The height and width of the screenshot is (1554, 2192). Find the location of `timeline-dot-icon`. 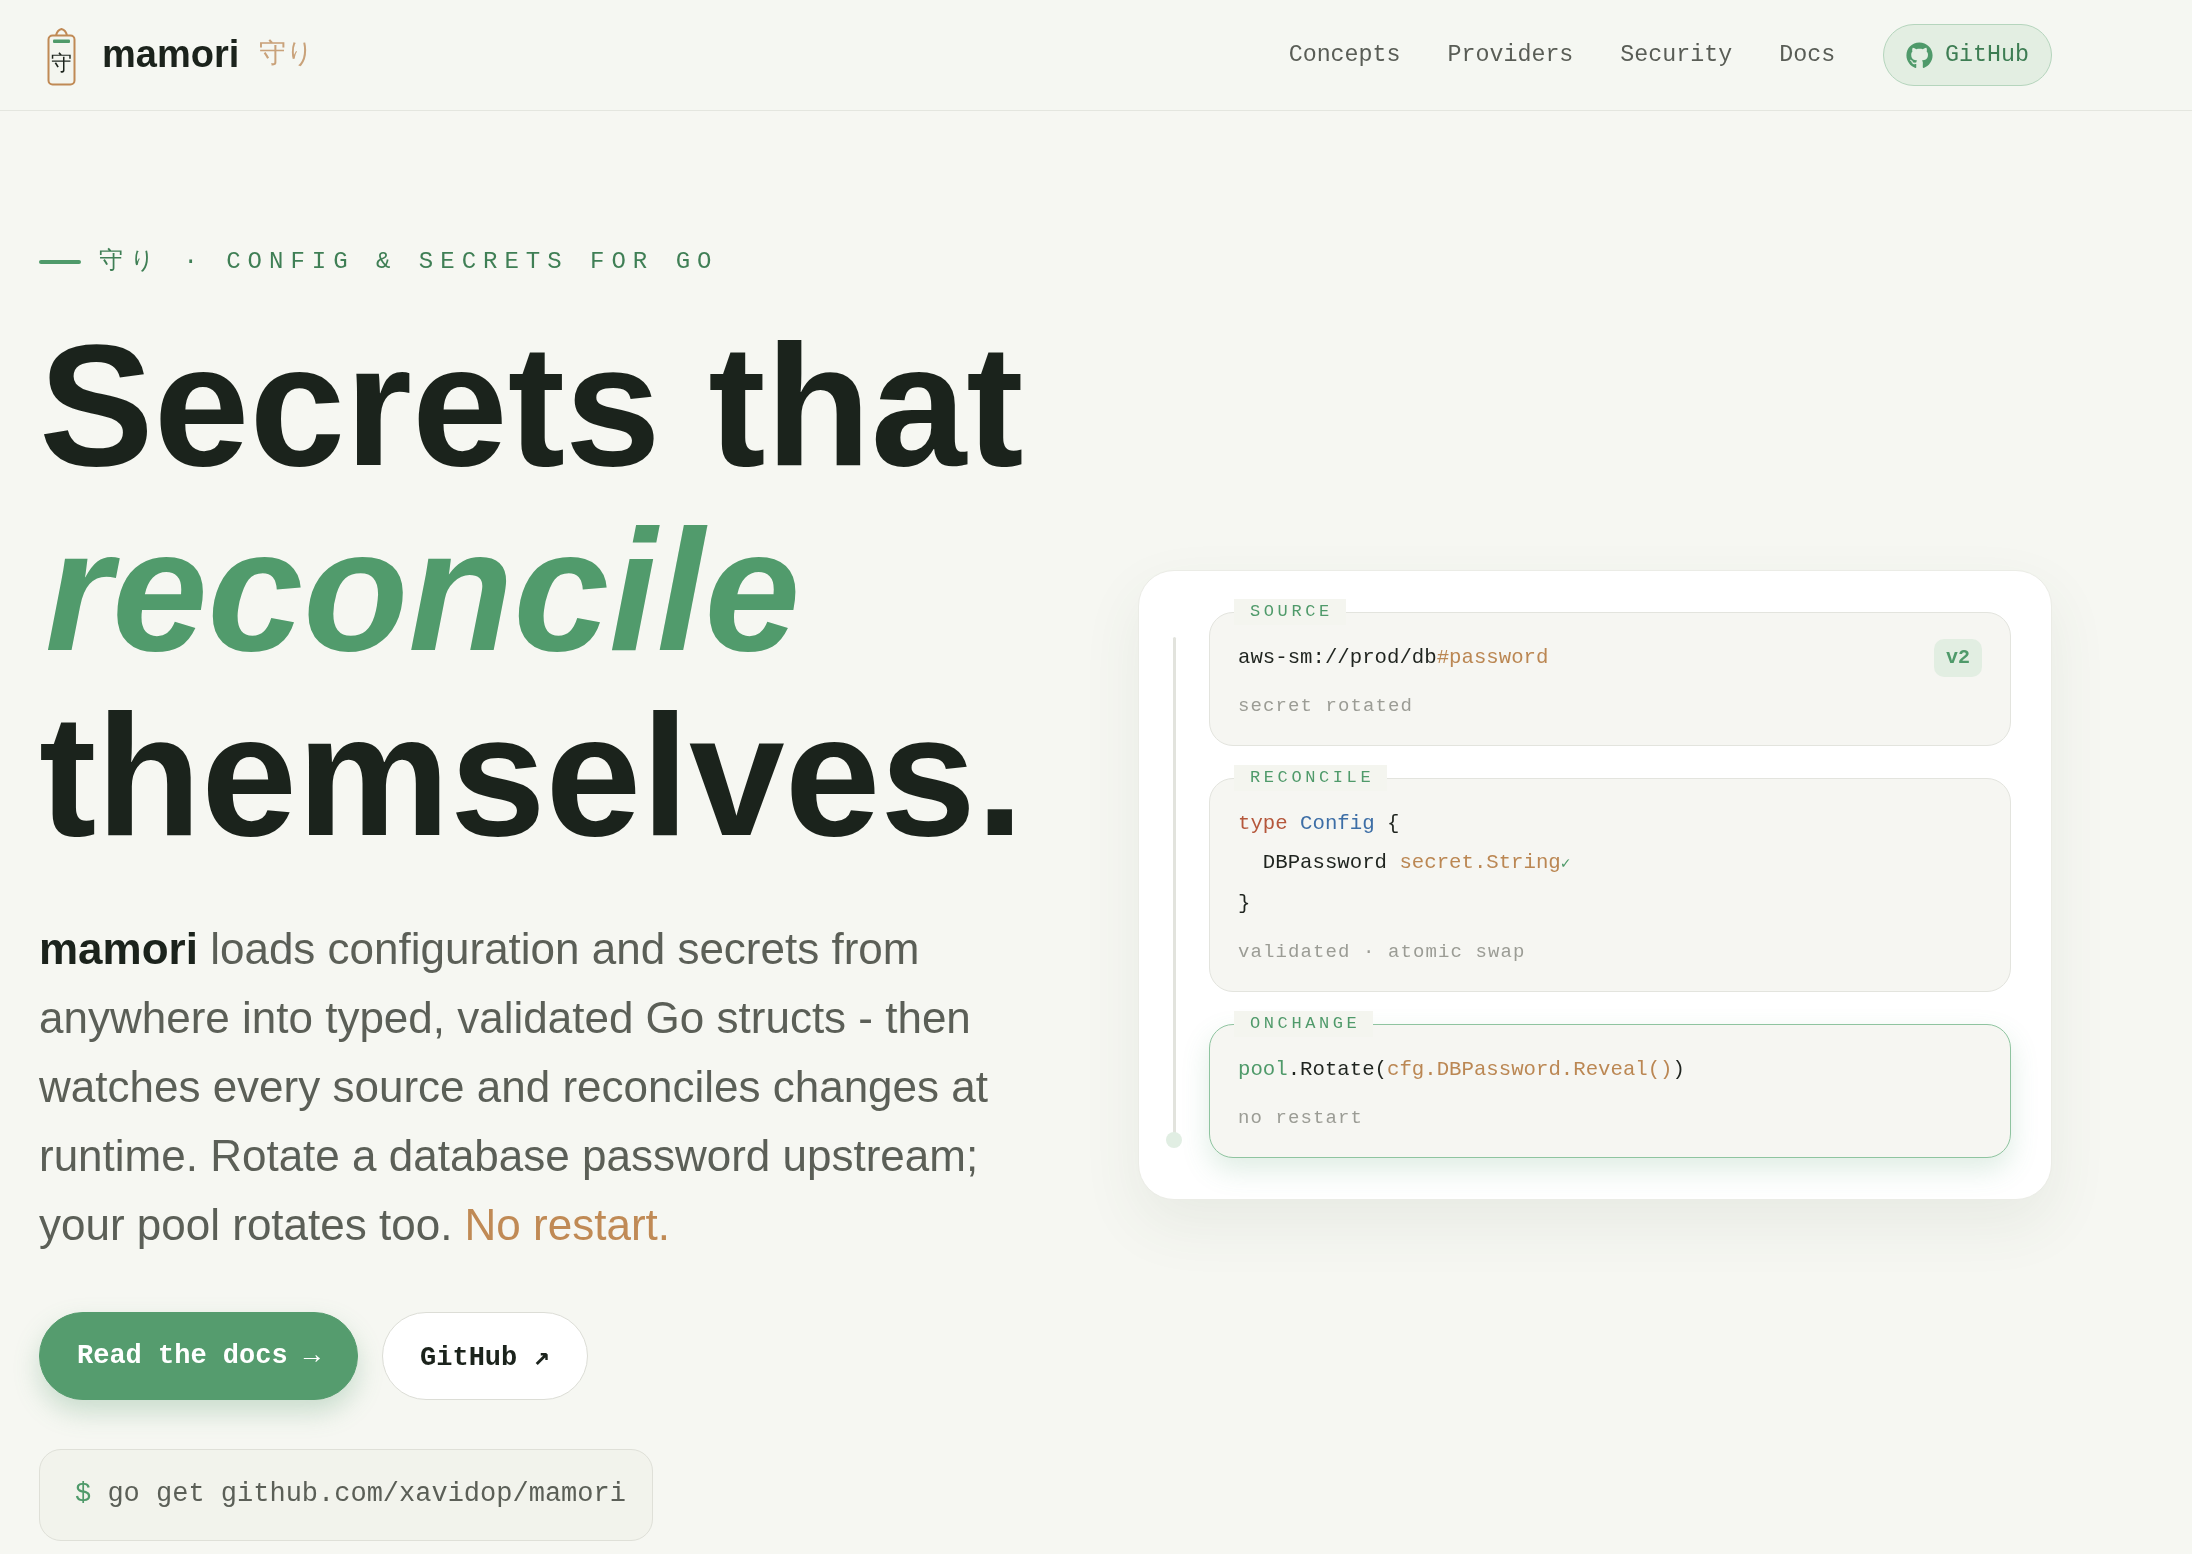

timeline-dot-icon is located at coordinates (1174, 1140).